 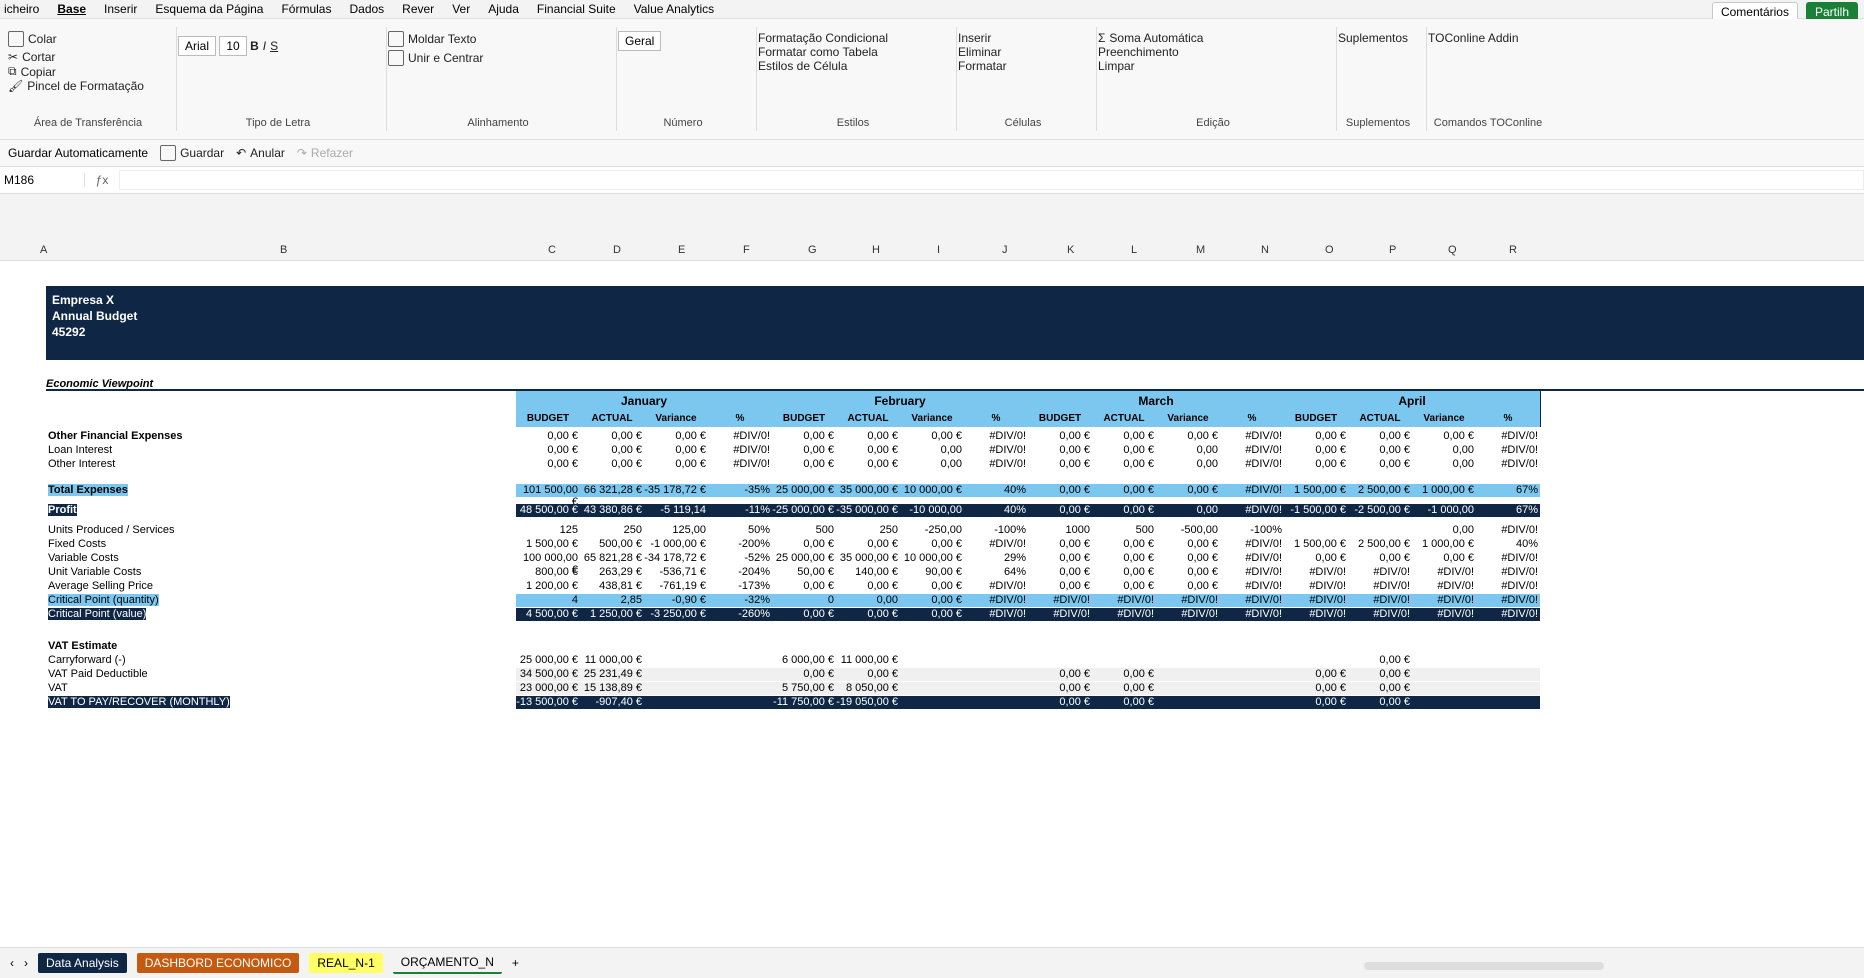 What do you see at coordinates (740, 558) in the screenshot?
I see `table-cell: -52%` at bounding box center [740, 558].